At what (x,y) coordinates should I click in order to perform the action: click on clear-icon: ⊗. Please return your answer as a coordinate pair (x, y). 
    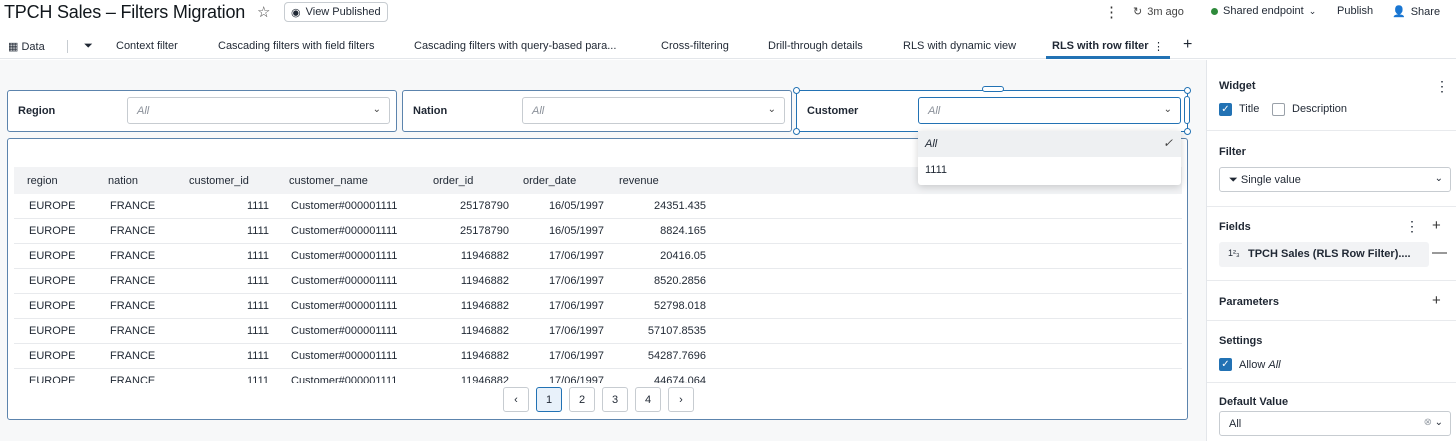
    Looking at the image, I should click on (1428, 422).